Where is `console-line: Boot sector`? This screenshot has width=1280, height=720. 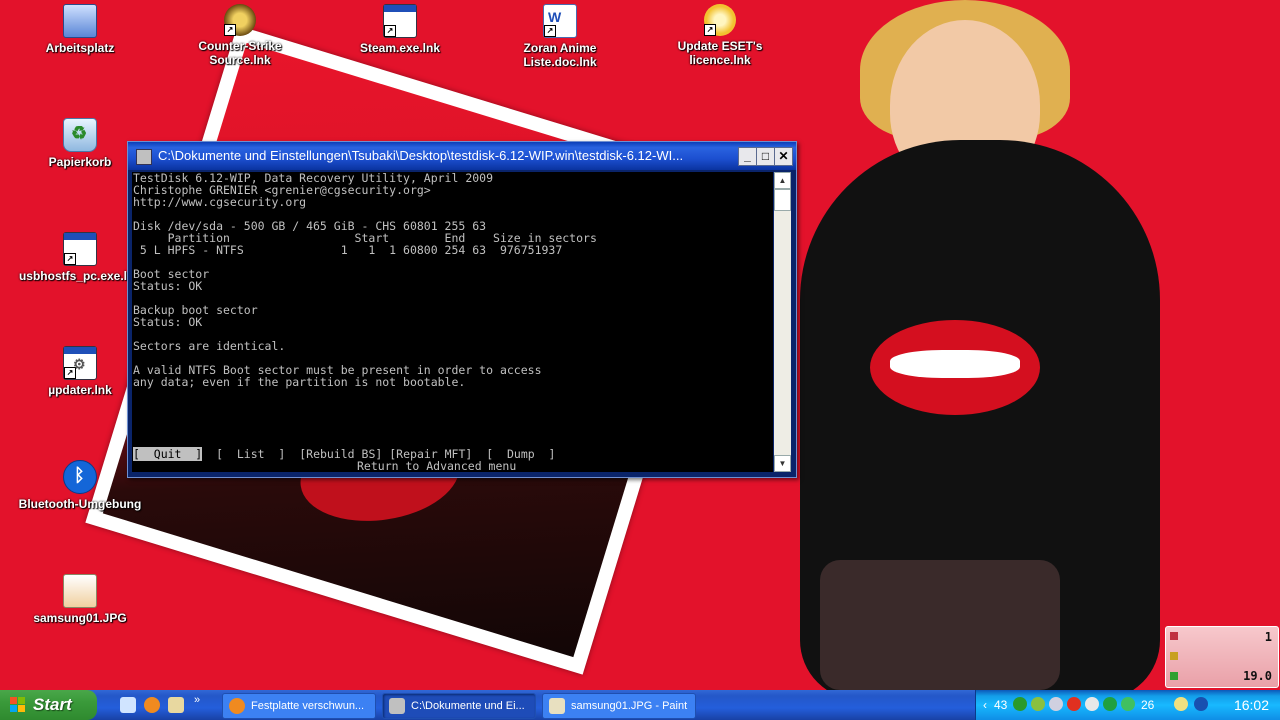
console-line: Boot sector is located at coordinates (171, 274).